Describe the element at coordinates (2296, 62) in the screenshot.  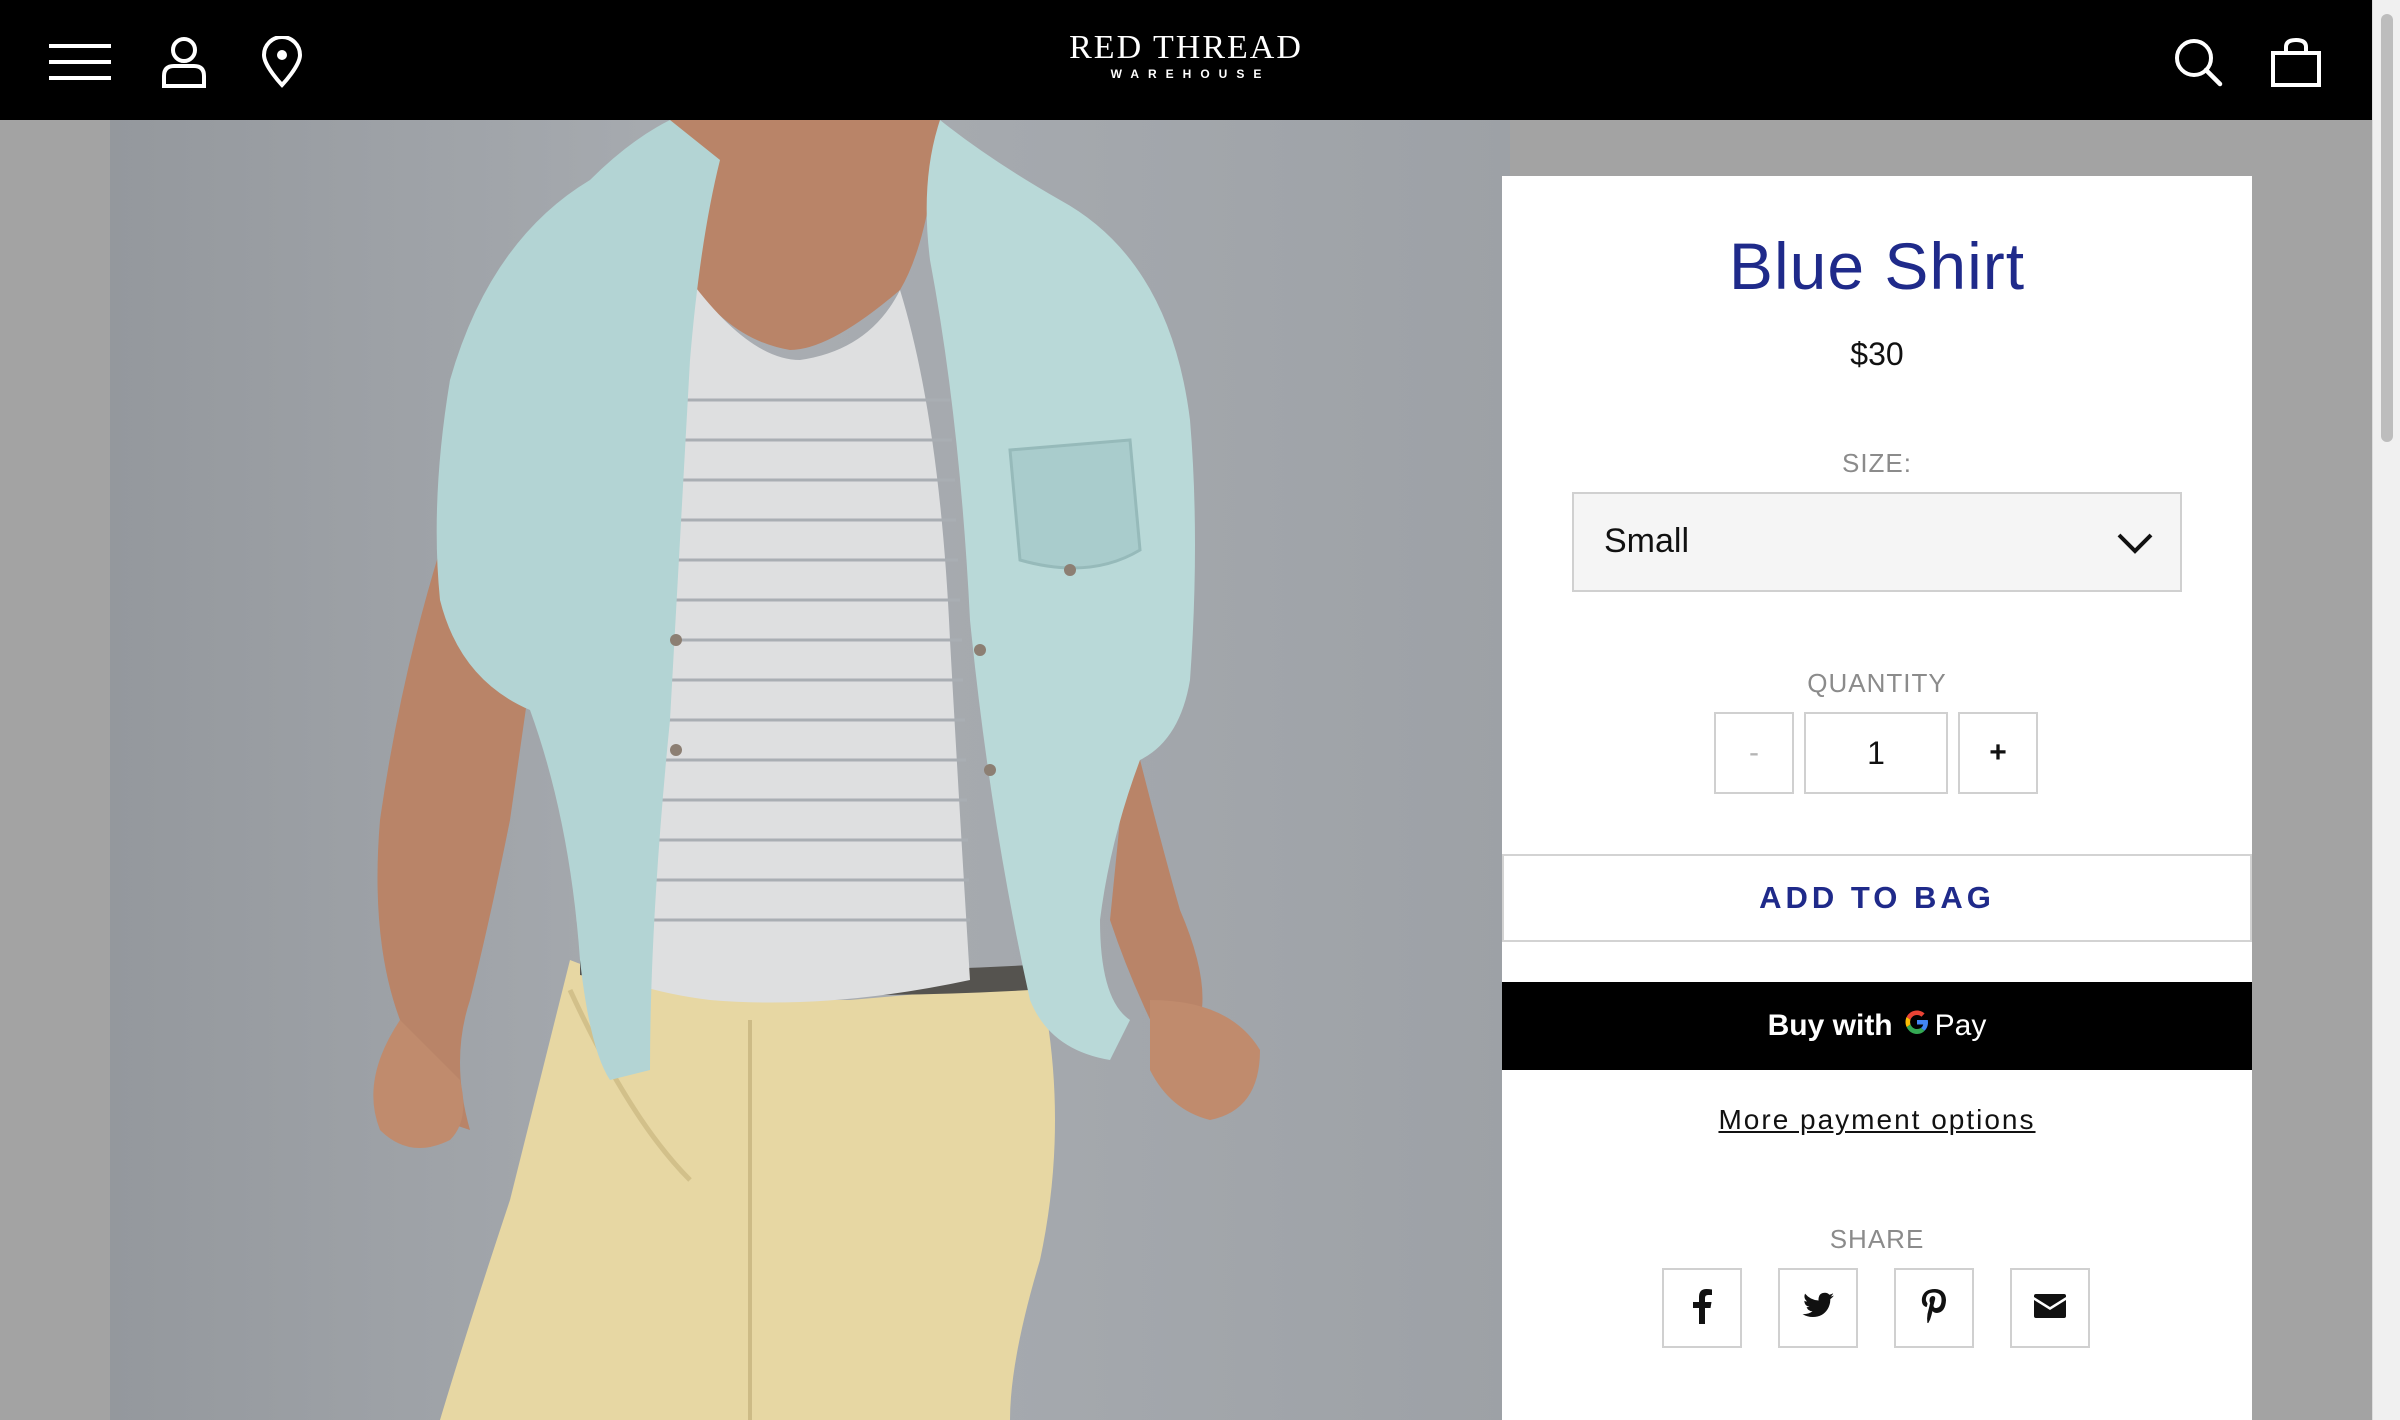
I see `bag-icon` at that location.